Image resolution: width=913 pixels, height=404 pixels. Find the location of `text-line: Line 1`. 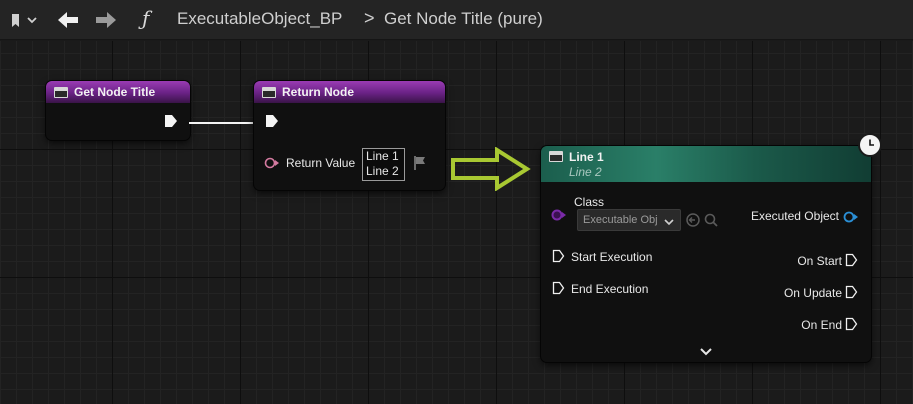

text-line: Line 1 is located at coordinates (382, 156).